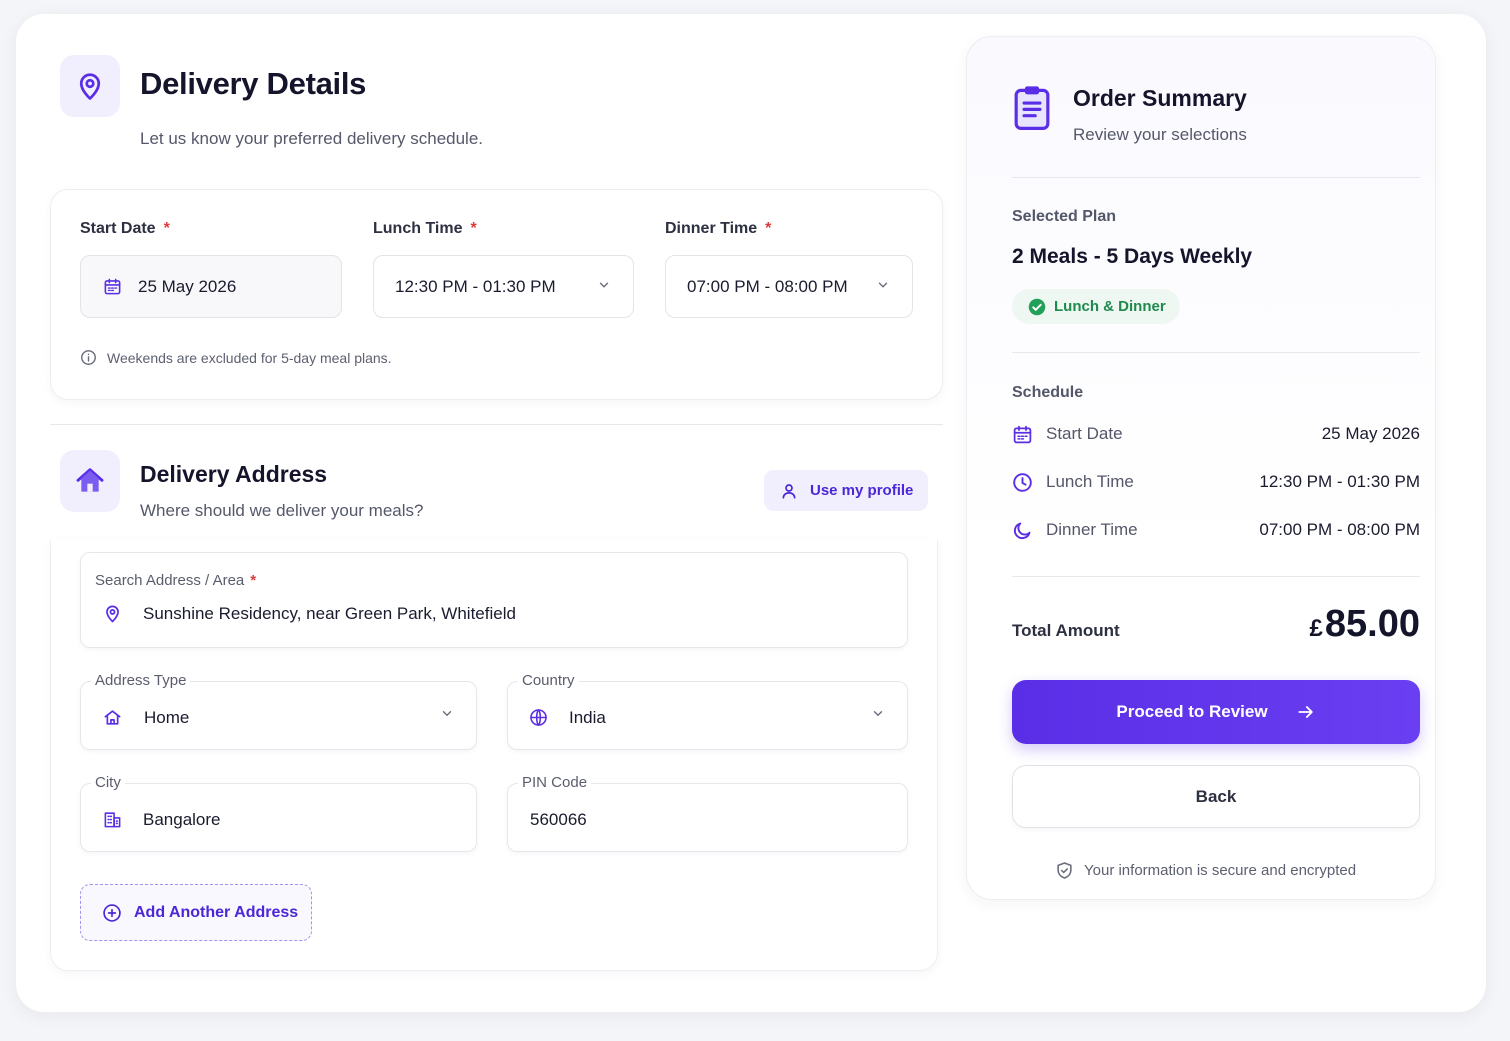  What do you see at coordinates (1092, 529) in the screenshot?
I see `summary-dinner-label: Dinner Time` at bounding box center [1092, 529].